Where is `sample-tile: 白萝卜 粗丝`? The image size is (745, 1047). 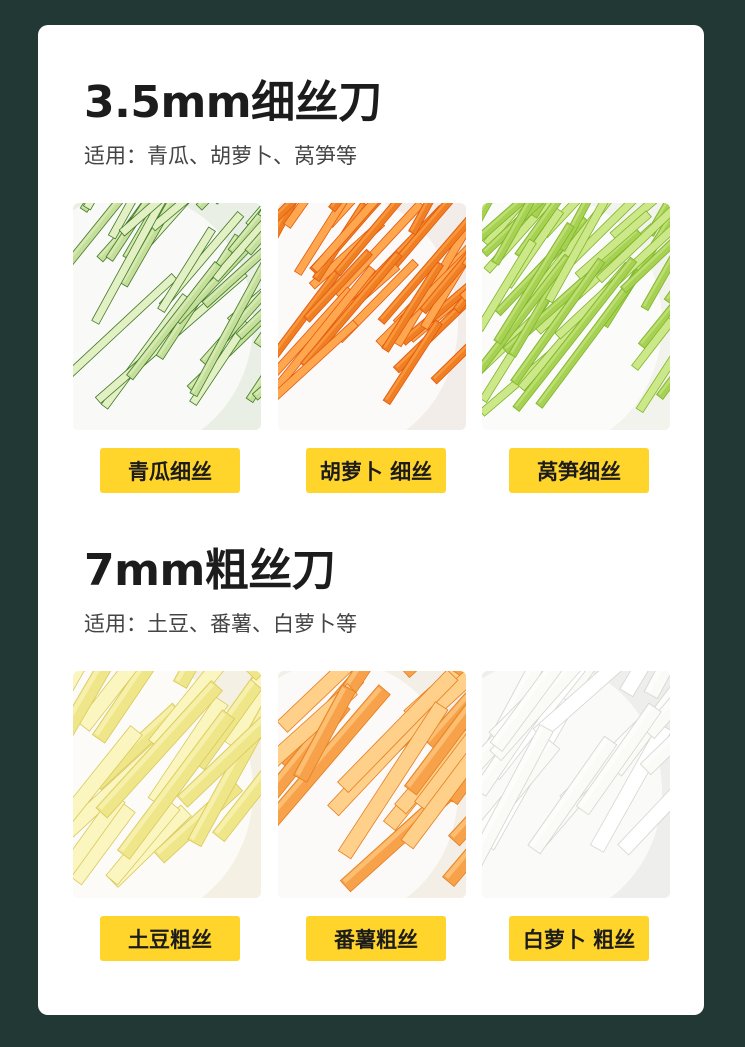
sample-tile: 白萝卜 粗丝 is located at coordinates (576, 816).